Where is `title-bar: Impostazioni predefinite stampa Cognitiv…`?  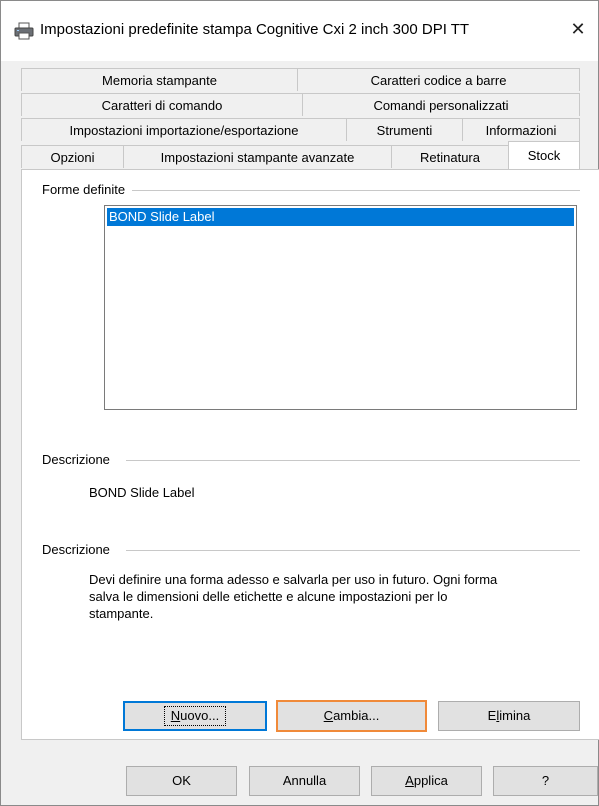 title-bar: Impostazioni predefinite stampa Cognitiv… is located at coordinates (299, 31).